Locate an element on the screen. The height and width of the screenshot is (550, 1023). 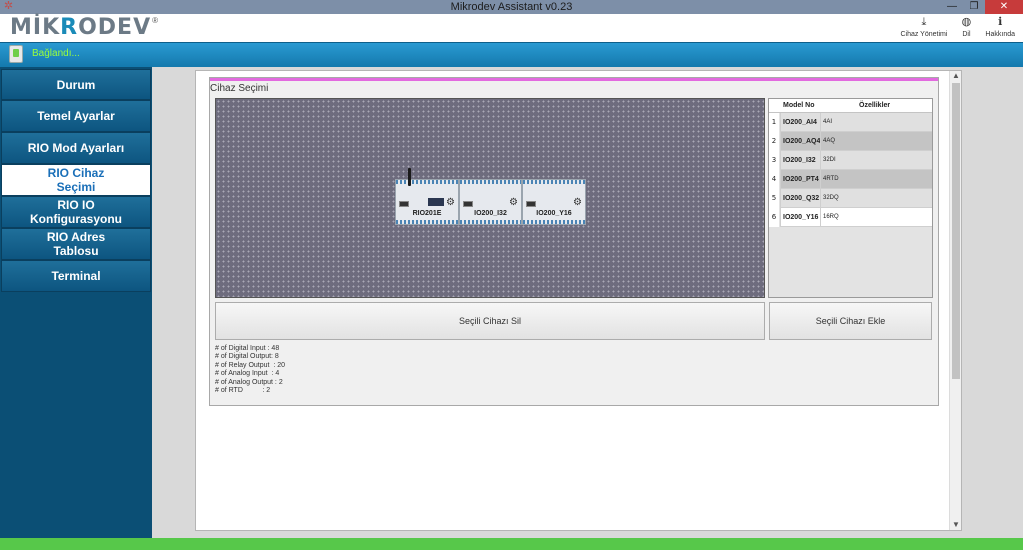
row-number: 1 is located at coordinates (774, 122).